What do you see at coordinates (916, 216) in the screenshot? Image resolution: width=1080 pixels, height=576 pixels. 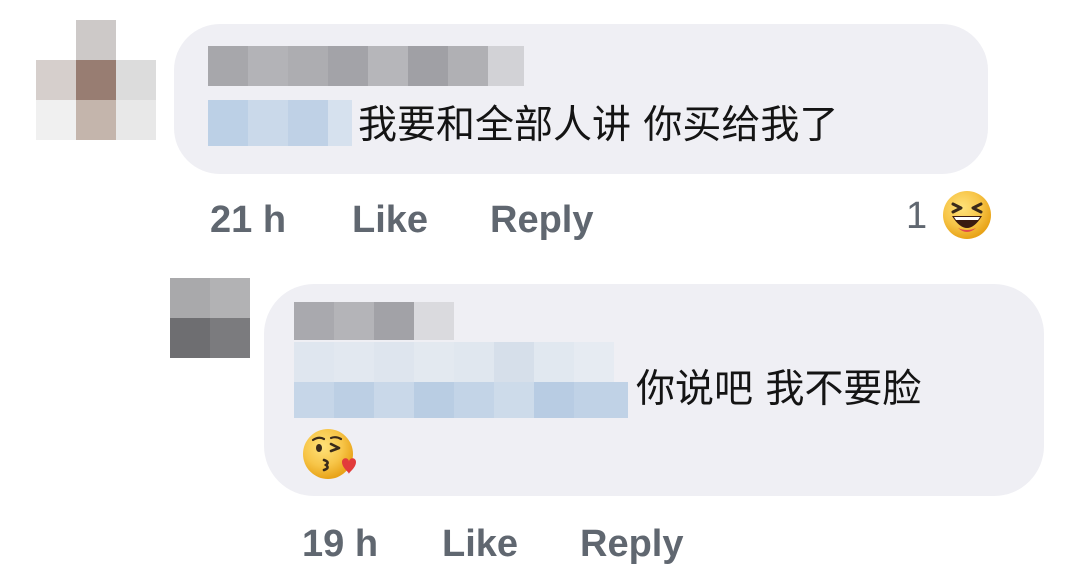 I see `reaction-count: 1` at bounding box center [916, 216].